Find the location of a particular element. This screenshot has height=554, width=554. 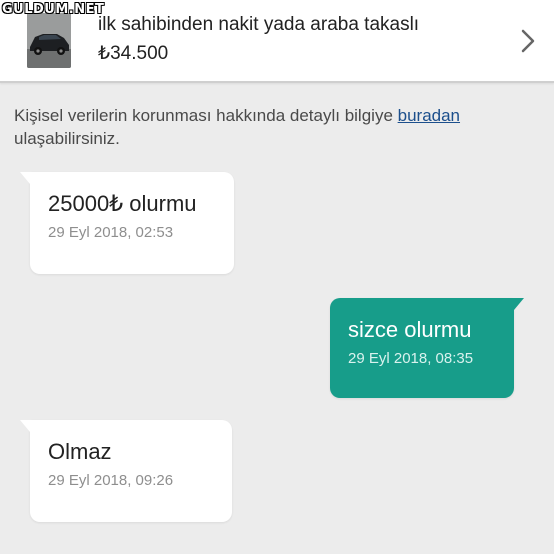

chevron-right-icon is located at coordinates (528, 41).